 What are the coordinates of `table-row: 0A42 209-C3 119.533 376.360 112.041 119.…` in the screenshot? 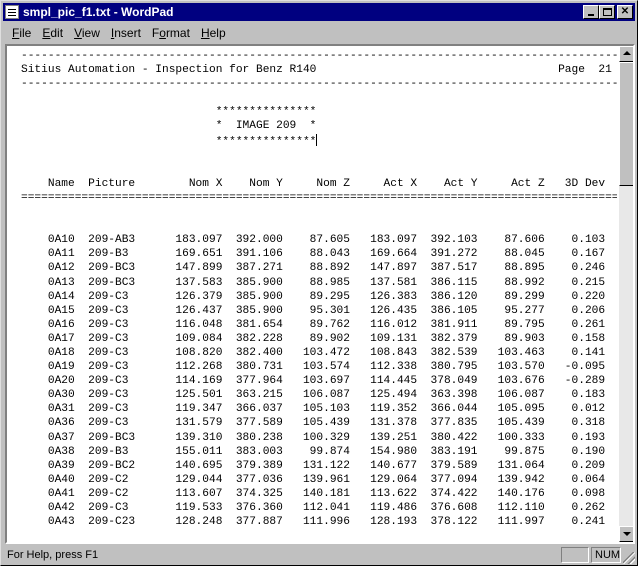 It's located at (326, 508).